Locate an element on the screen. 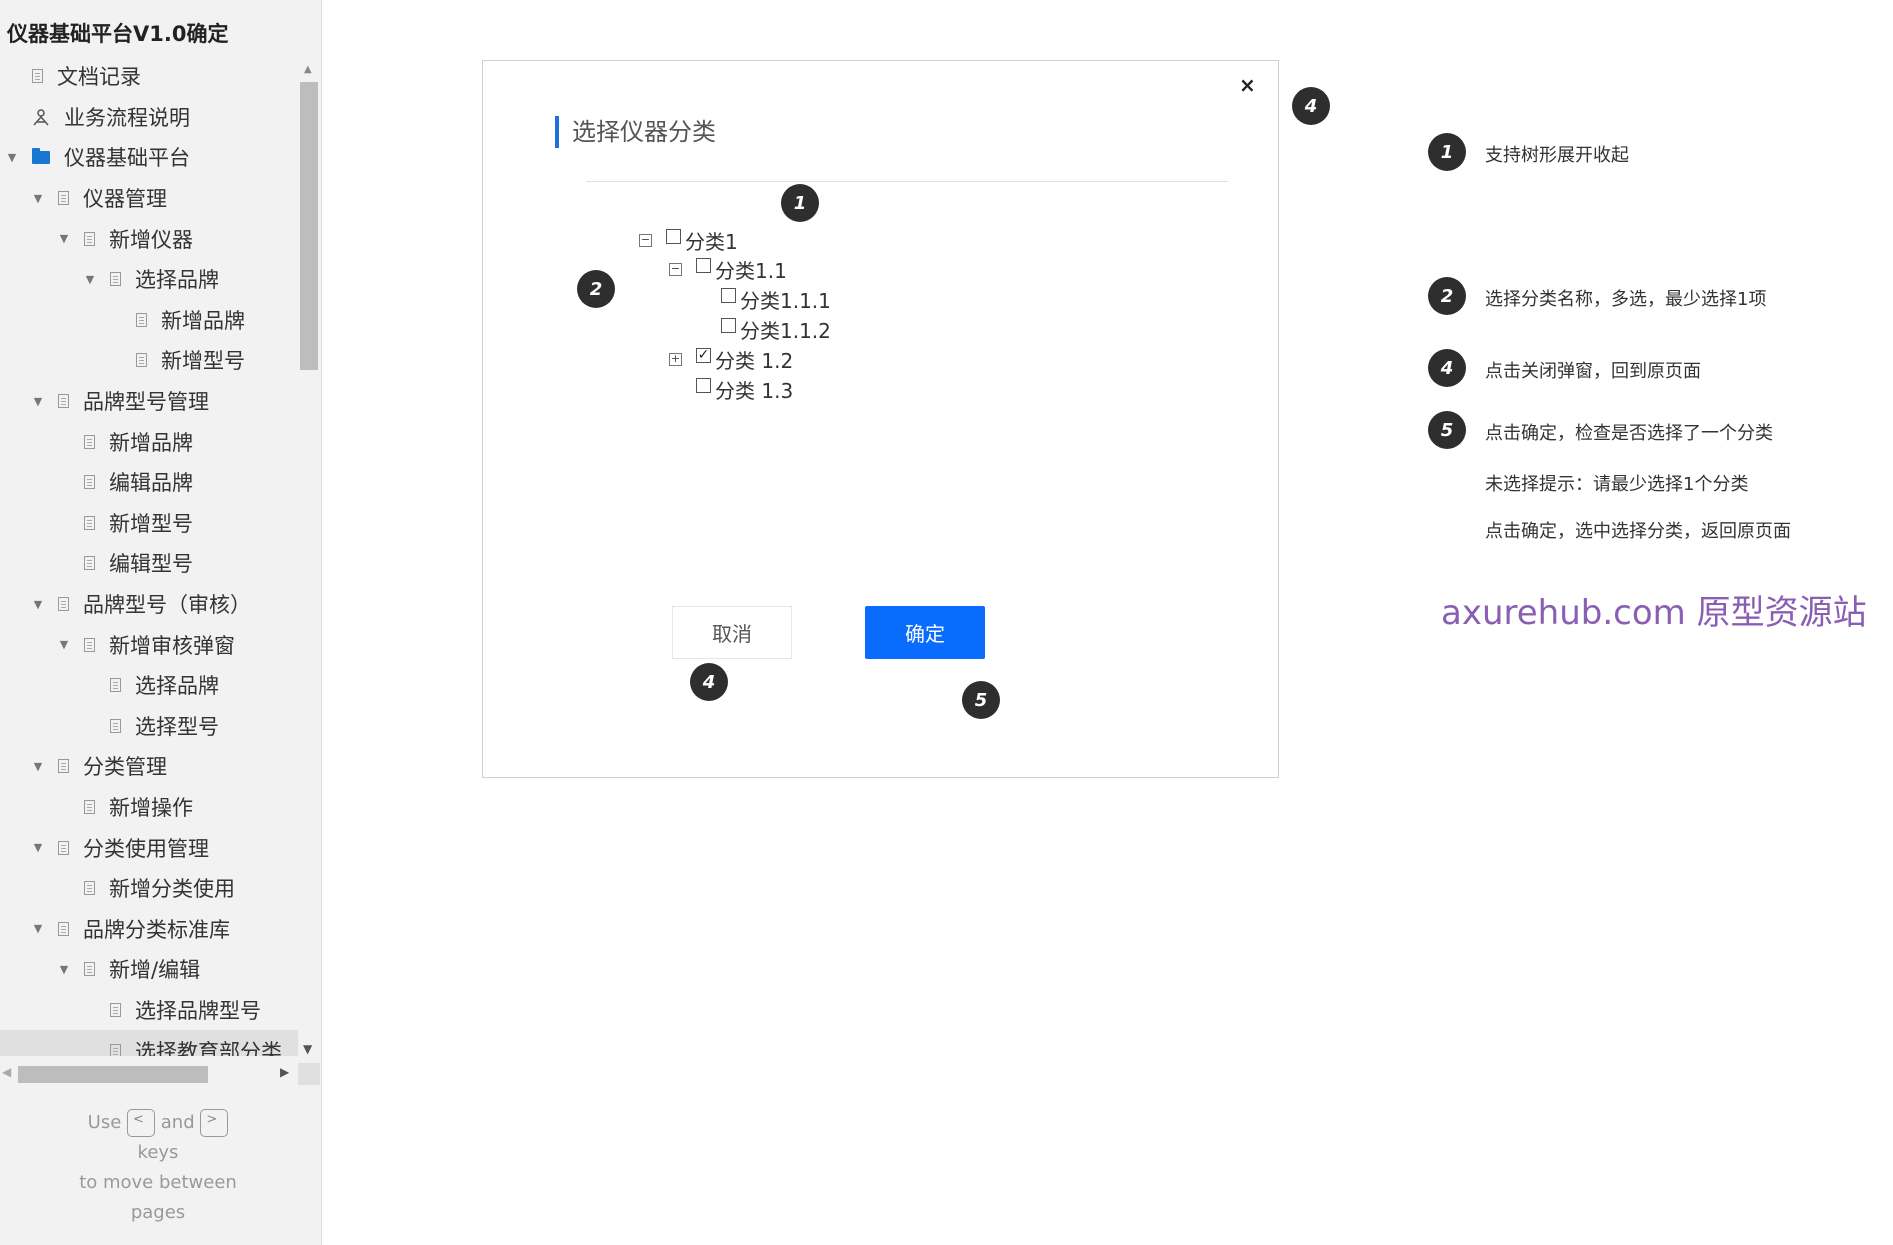  sitemap-item: ▼编辑型号 is located at coordinates (149, 563).